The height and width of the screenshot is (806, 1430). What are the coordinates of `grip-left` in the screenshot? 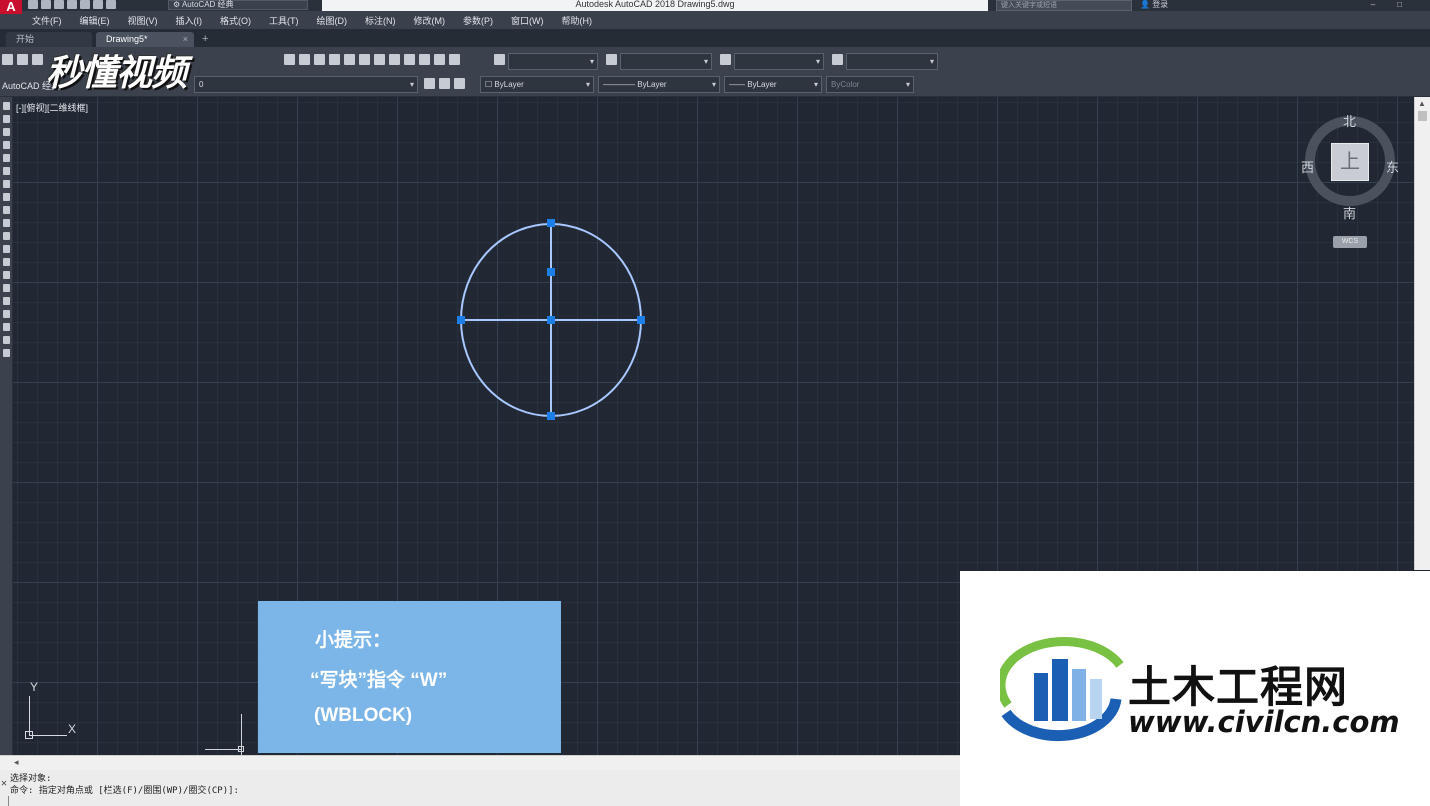 It's located at (461, 320).